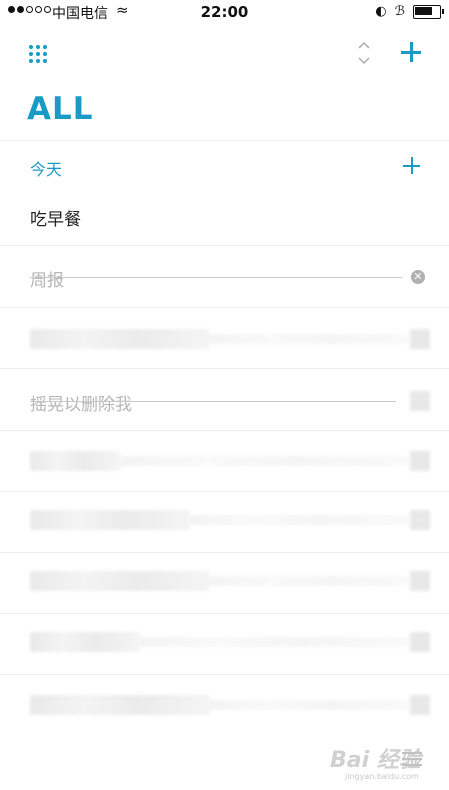 Image resolution: width=449 pixels, height=790 pixels. Describe the element at coordinates (46, 169) in the screenshot. I see `section-header-today: 今天` at that location.